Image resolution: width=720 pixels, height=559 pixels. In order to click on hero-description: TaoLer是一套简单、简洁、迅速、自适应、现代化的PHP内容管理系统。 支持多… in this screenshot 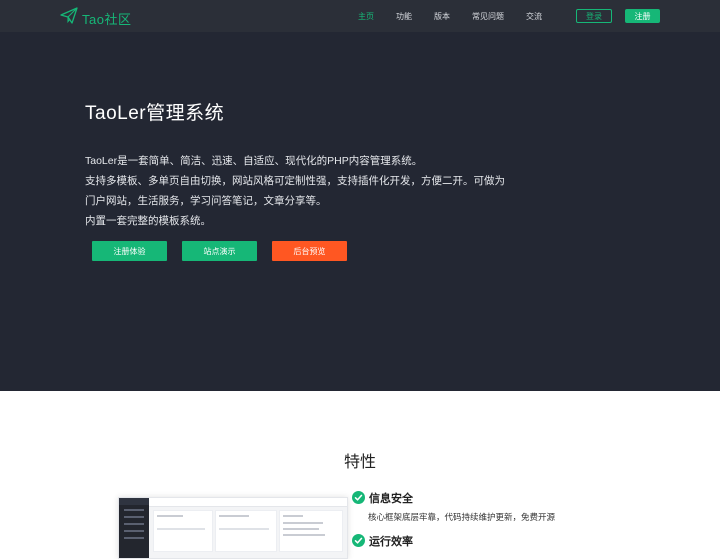, I will do `click(295, 191)`.